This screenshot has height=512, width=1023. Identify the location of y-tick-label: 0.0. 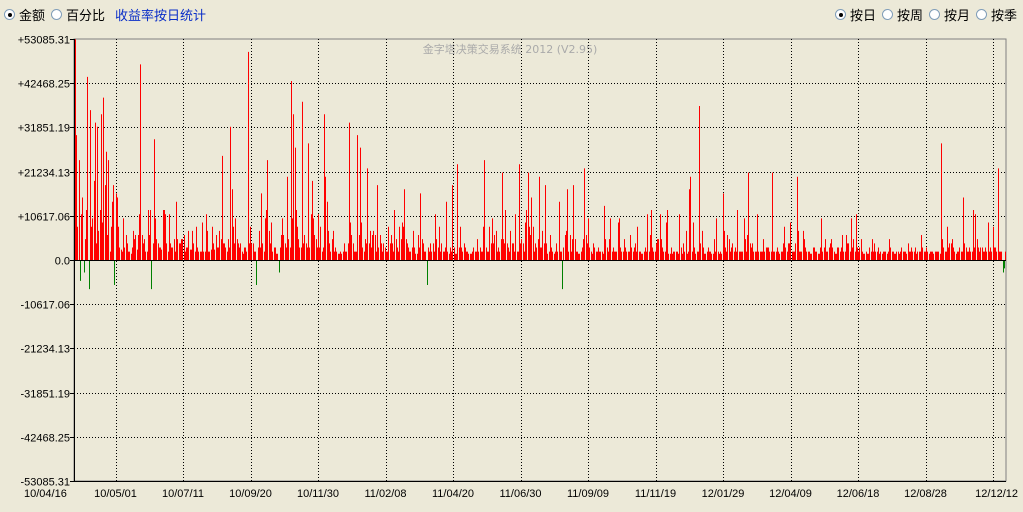
(62, 262).